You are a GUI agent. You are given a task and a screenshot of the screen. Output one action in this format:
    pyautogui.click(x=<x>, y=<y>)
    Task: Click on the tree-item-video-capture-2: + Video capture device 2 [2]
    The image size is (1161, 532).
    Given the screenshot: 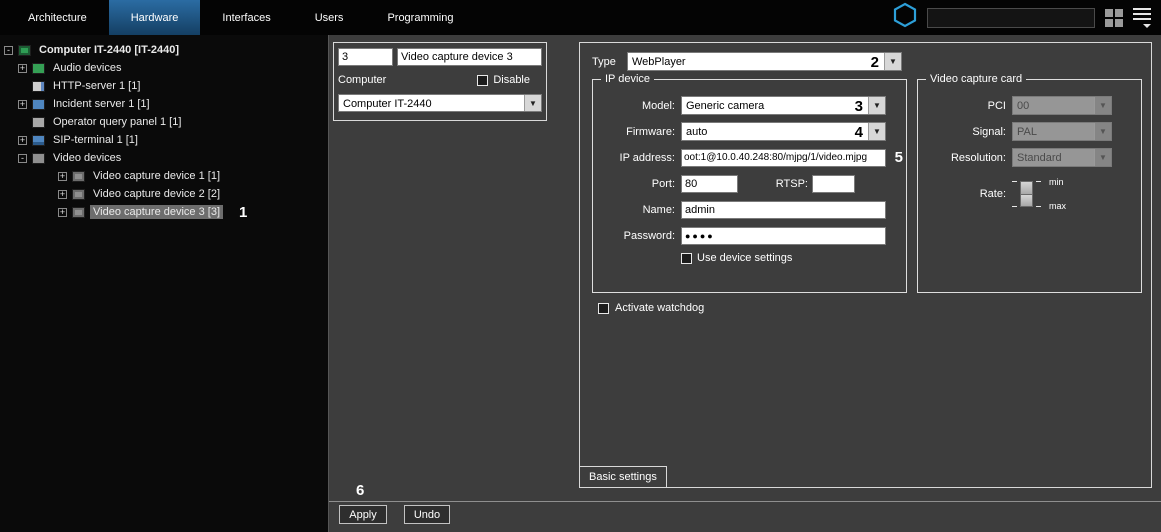 What is the action you would take?
    pyautogui.click(x=164, y=194)
    